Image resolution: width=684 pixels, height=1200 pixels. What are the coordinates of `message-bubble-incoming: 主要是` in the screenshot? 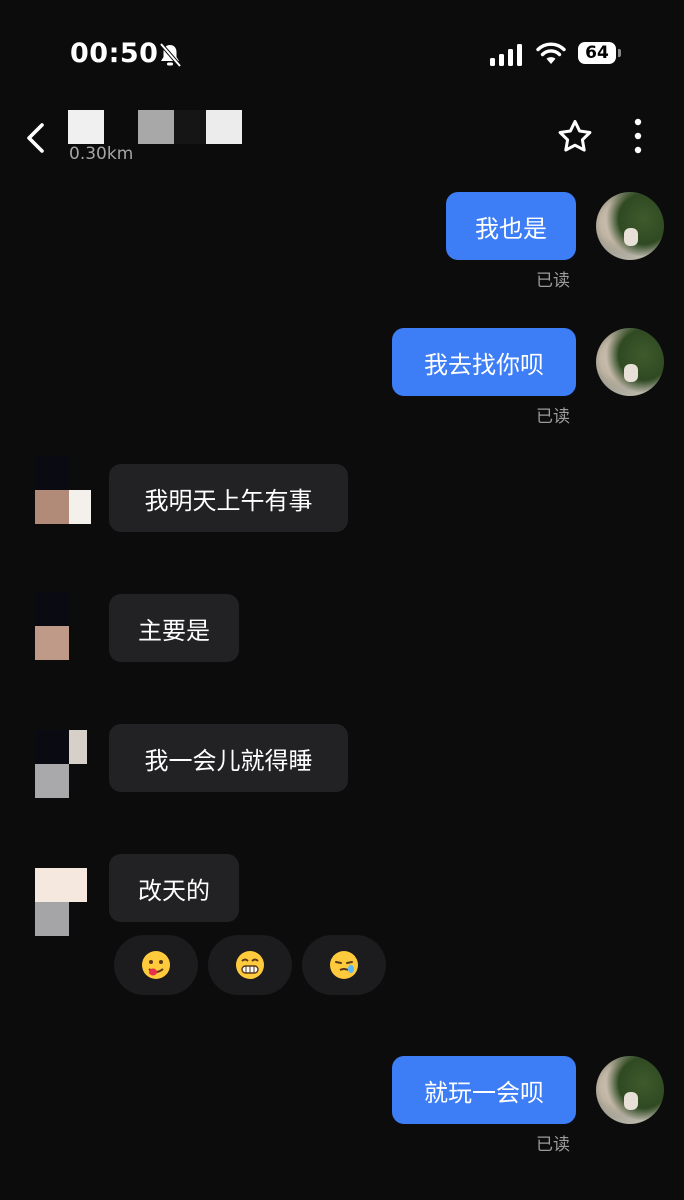 It's located at (174, 628).